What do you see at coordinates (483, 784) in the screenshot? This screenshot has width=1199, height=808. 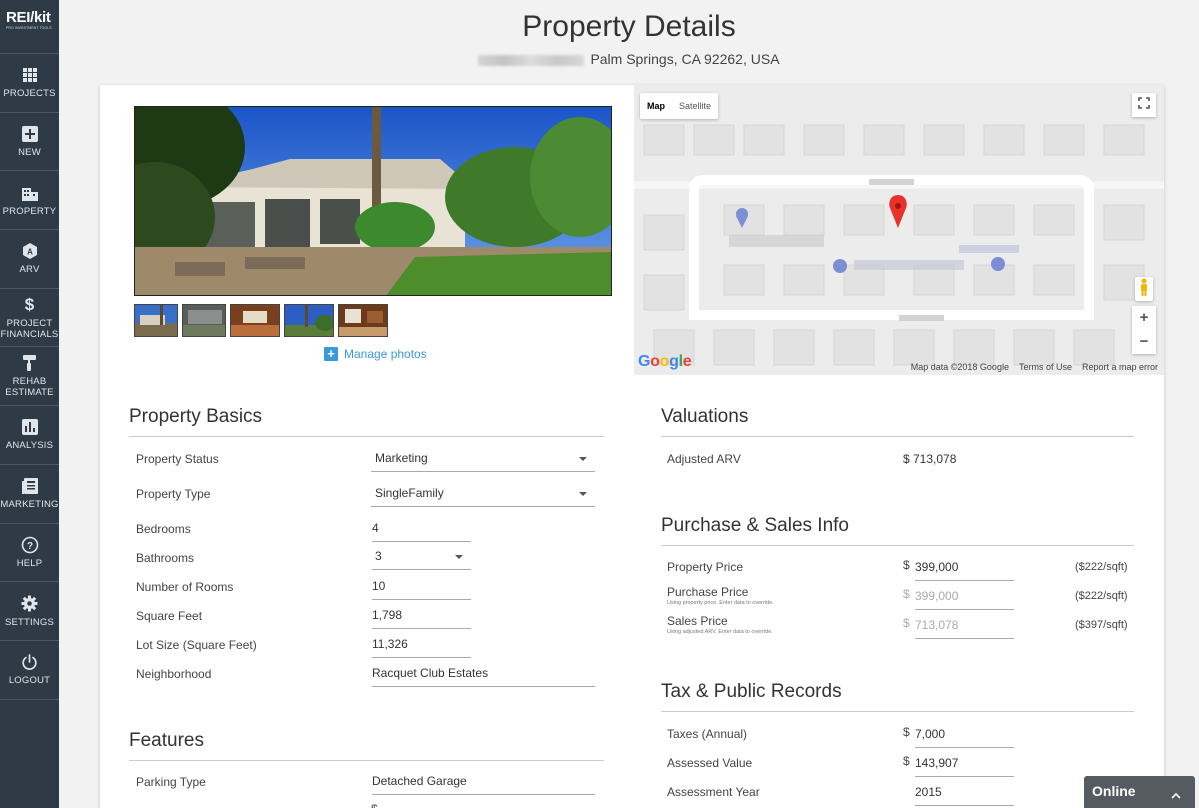 I see `parking-type-field: Detached Garage` at bounding box center [483, 784].